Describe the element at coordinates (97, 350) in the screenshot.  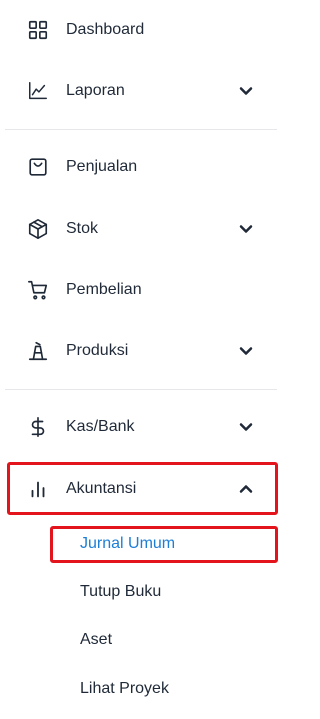
I see `sidebar-item-label: Produksi` at that location.